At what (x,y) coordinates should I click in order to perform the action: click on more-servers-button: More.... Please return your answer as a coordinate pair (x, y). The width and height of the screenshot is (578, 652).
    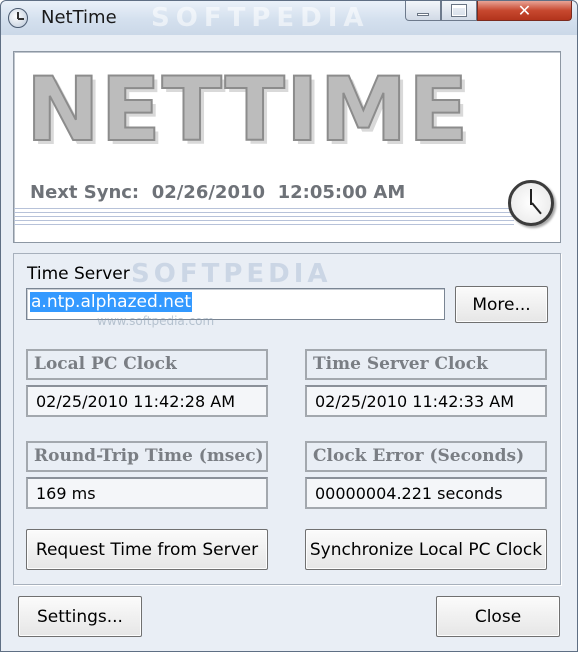
    Looking at the image, I should click on (501, 304).